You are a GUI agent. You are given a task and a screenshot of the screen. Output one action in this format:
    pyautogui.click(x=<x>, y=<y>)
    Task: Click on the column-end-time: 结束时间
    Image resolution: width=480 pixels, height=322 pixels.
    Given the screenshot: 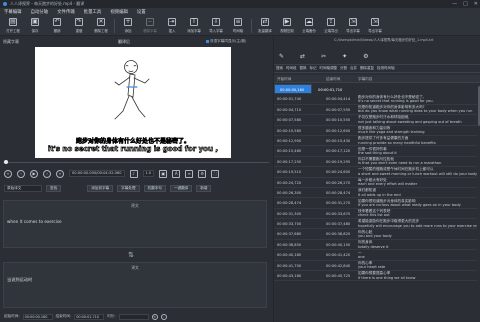 What is the action you would take?
    pyautogui.click(x=334, y=78)
    